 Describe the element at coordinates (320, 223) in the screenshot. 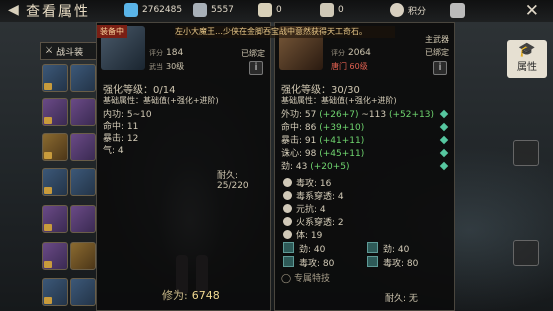

I see `gem-text: 火系穿透: 2` at that location.